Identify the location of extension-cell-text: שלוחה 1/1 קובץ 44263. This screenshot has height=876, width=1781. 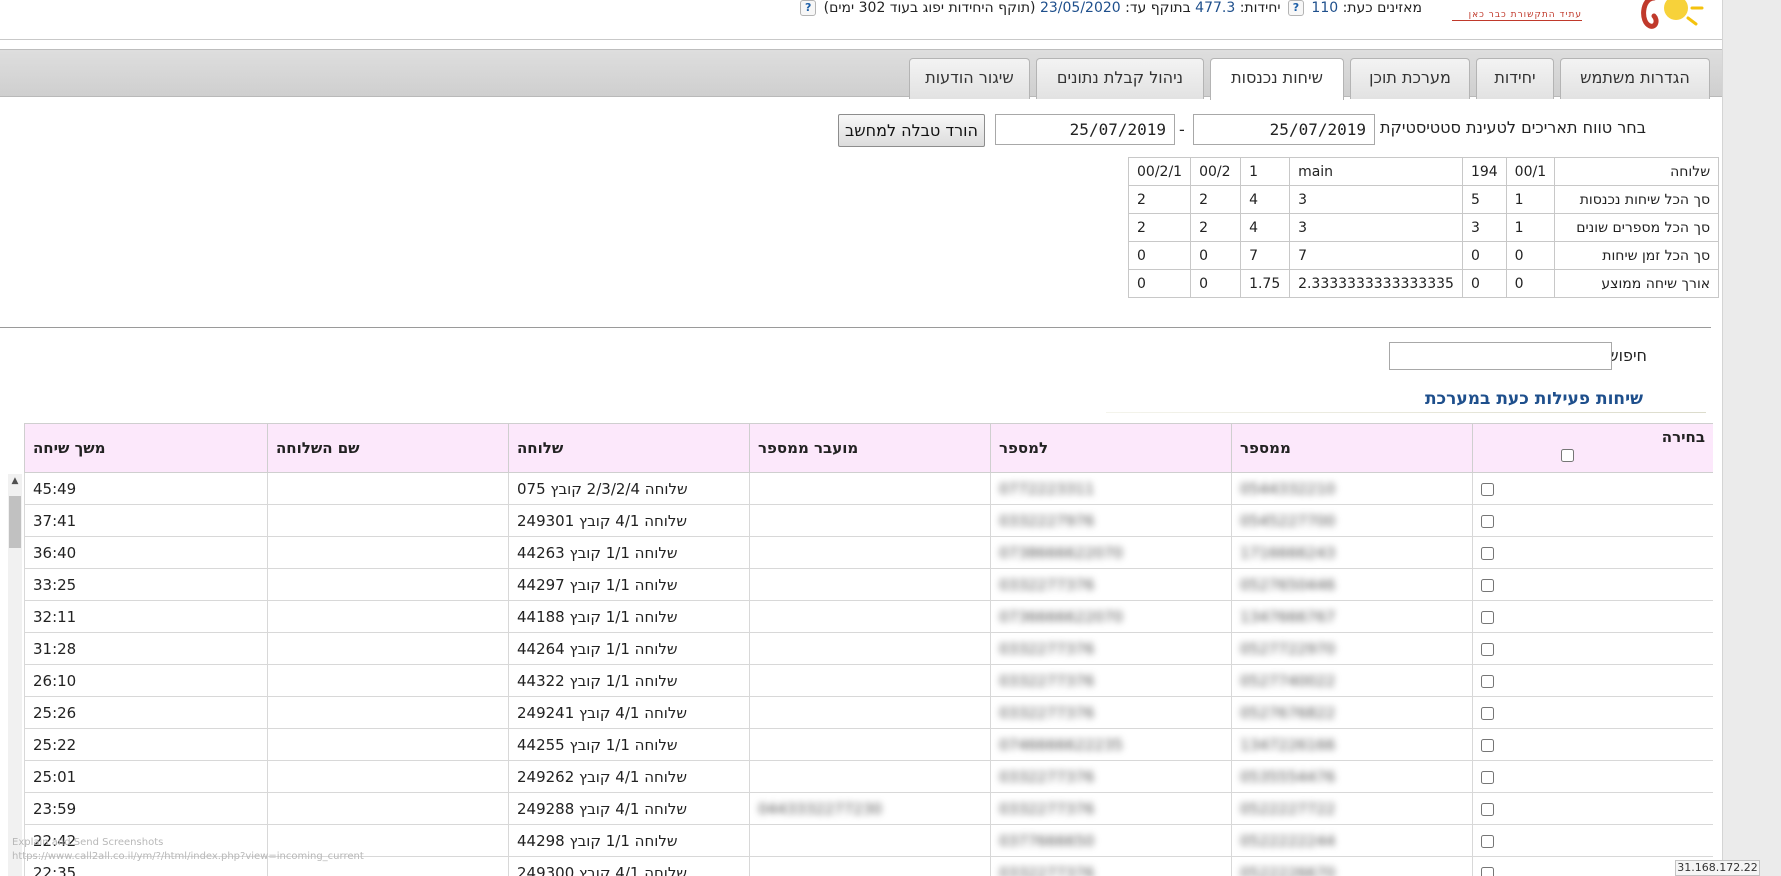
(597, 552).